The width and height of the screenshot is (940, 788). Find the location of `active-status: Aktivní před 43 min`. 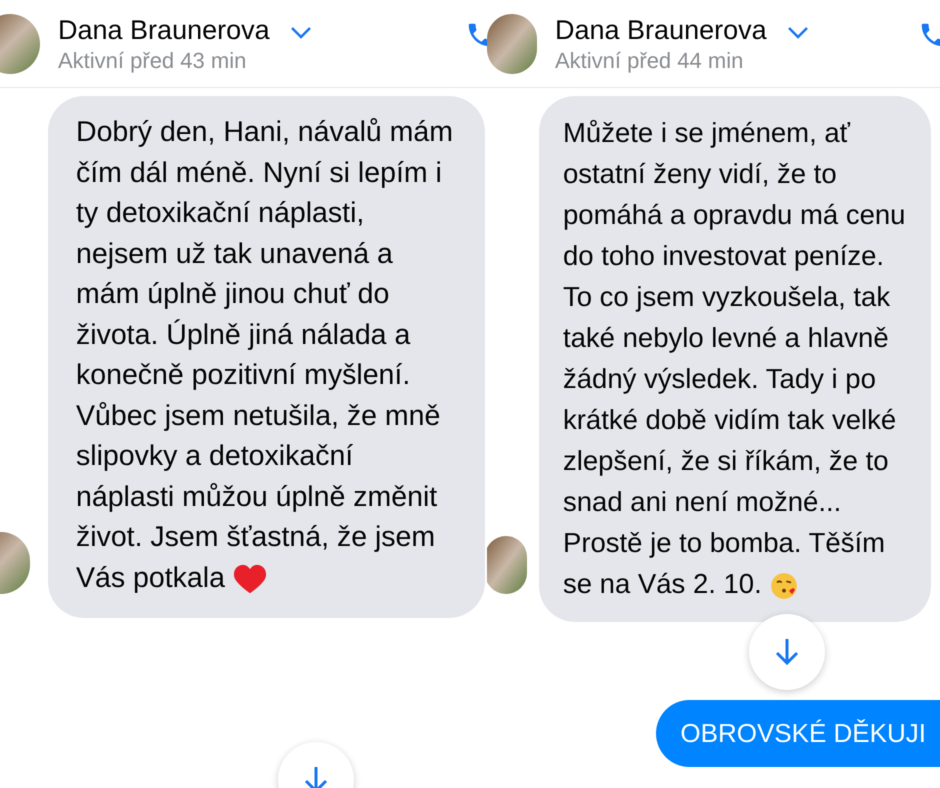

active-status: Aktivní před 43 min is located at coordinates (153, 60).